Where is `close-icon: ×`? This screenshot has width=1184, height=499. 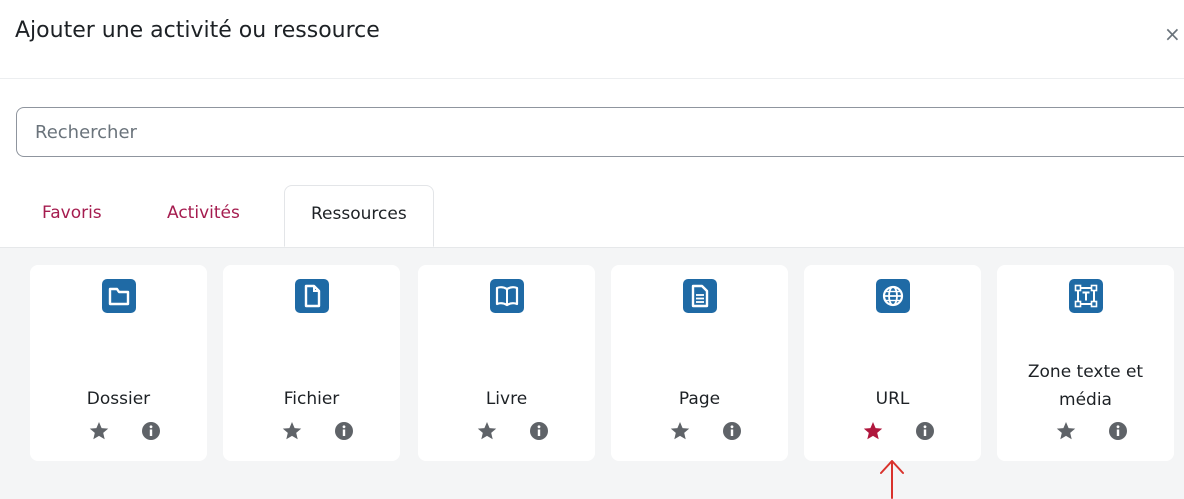 close-icon: × is located at coordinates (1172, 34).